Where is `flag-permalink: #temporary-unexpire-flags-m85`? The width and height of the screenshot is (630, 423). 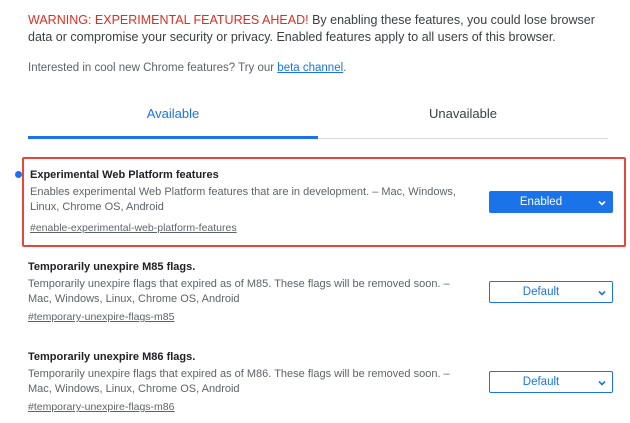
flag-permalink: #temporary-unexpire-flags-m85 is located at coordinates (101, 317).